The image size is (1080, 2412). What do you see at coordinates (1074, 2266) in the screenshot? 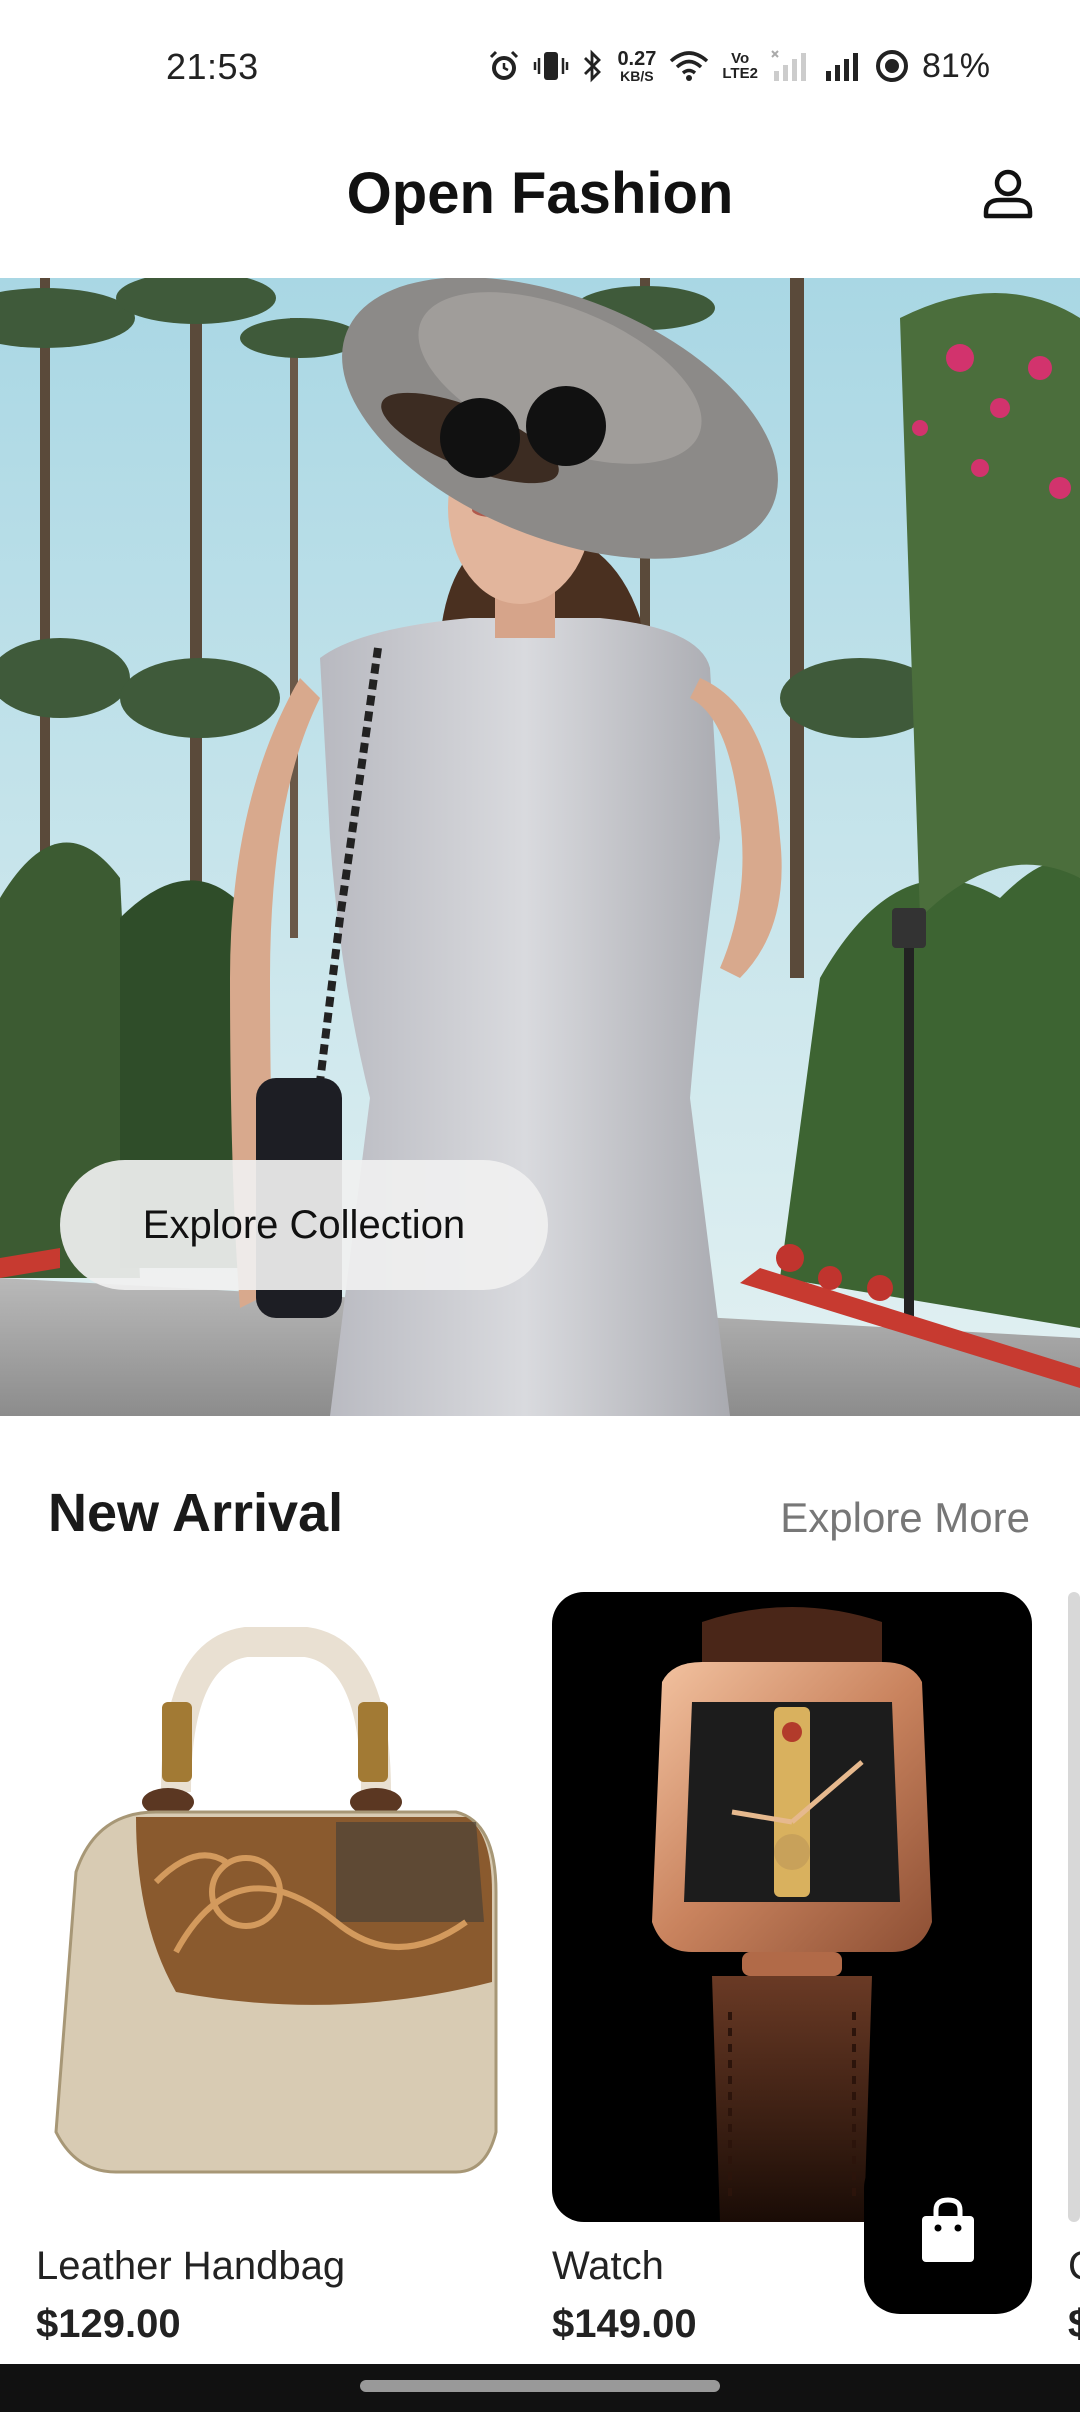
I see `product-name: C` at bounding box center [1074, 2266].